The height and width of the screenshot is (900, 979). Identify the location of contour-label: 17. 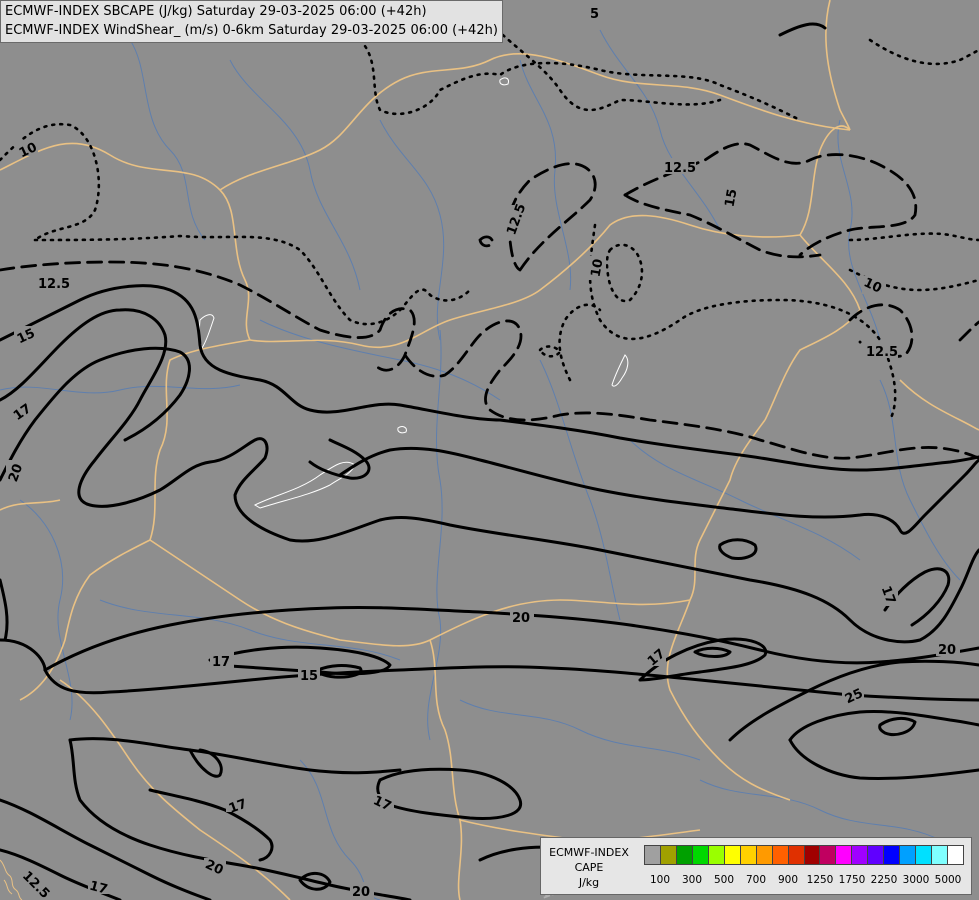
(221, 662).